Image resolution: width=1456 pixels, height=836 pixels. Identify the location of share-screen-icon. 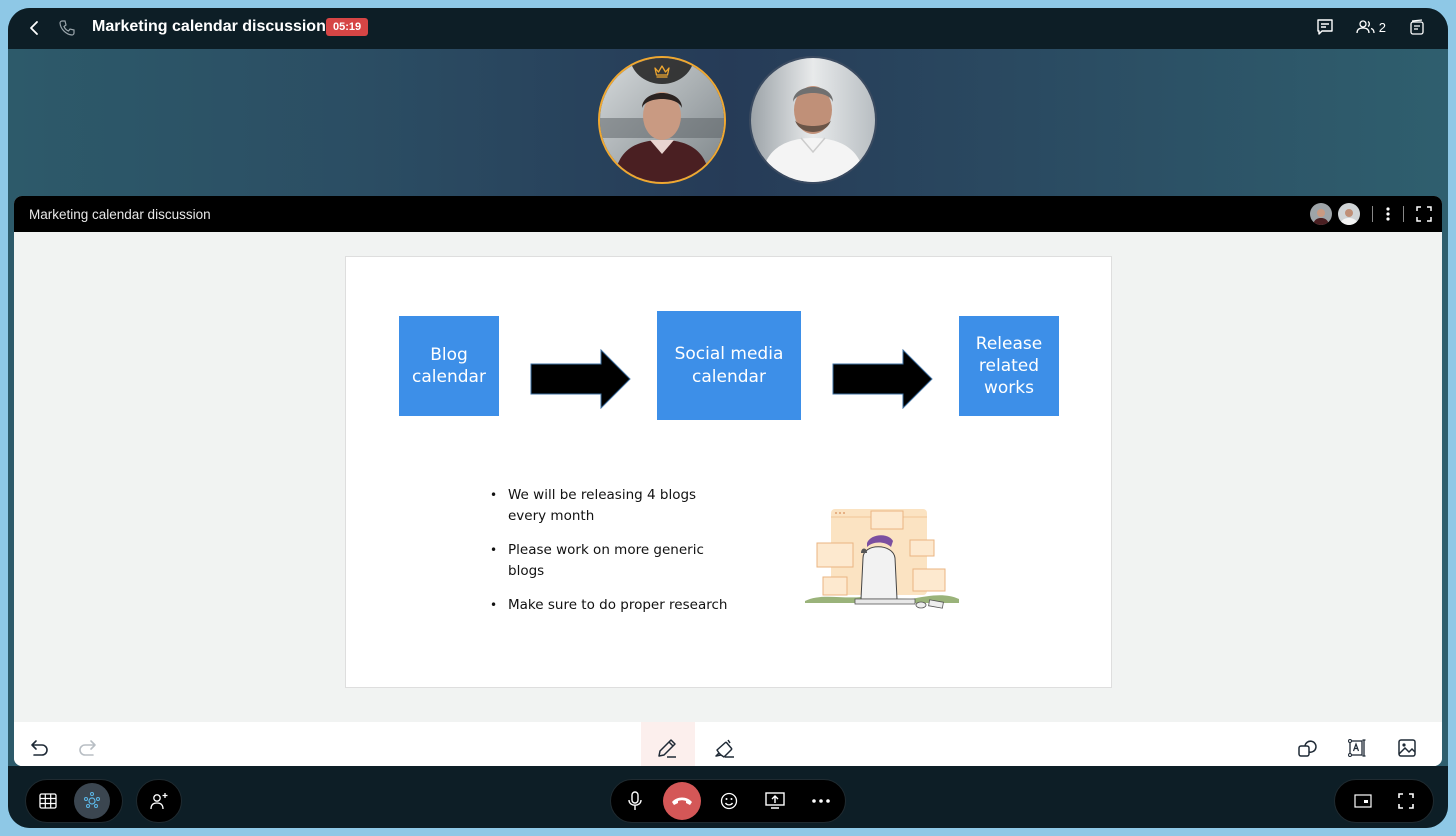
(775, 800).